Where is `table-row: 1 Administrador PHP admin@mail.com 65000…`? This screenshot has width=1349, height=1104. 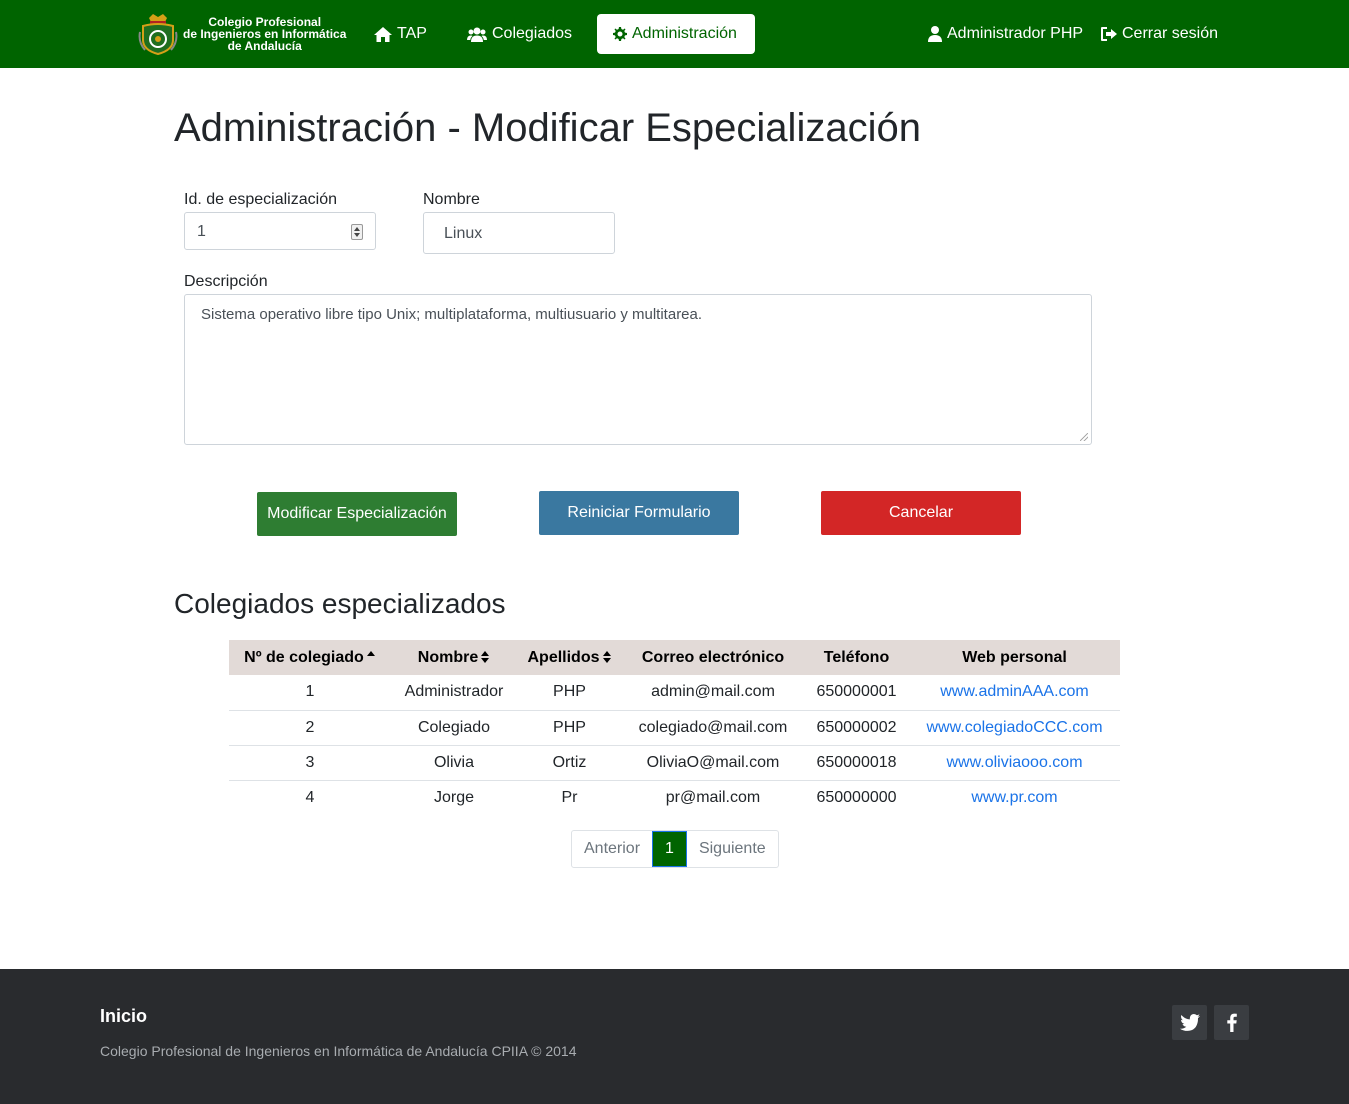
table-row: 1 Administrador PHP admin@mail.com 65000… is located at coordinates (674, 692).